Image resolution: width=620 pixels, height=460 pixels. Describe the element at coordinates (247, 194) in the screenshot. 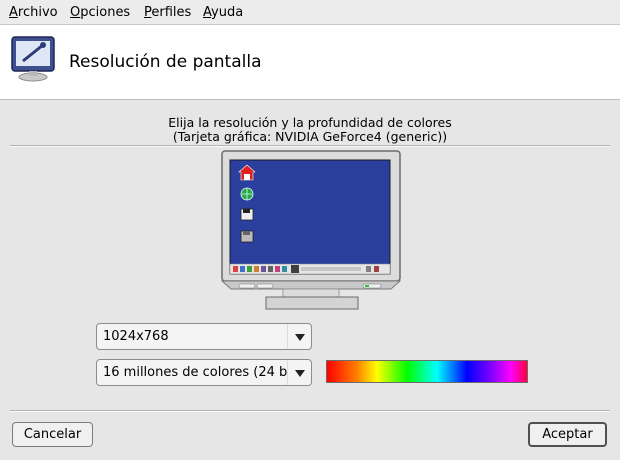

I see `globe-icon` at that location.